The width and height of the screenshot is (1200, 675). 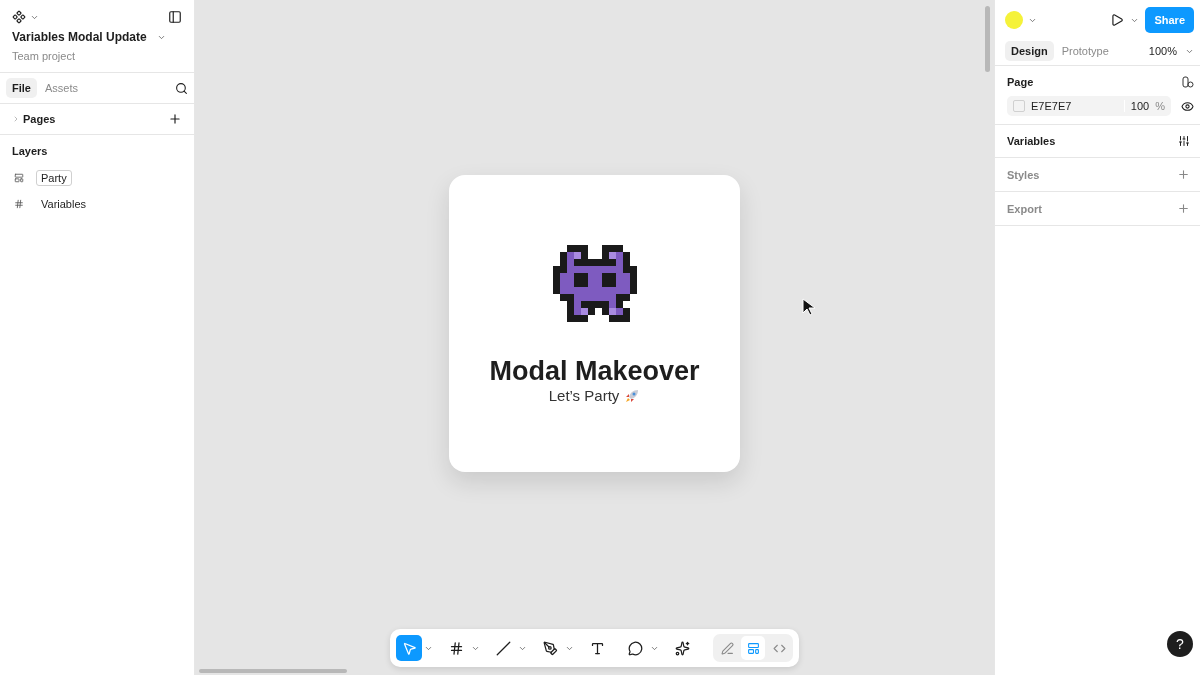 What do you see at coordinates (79, 37) in the screenshot?
I see `file-title: Variables Modal Update` at bounding box center [79, 37].